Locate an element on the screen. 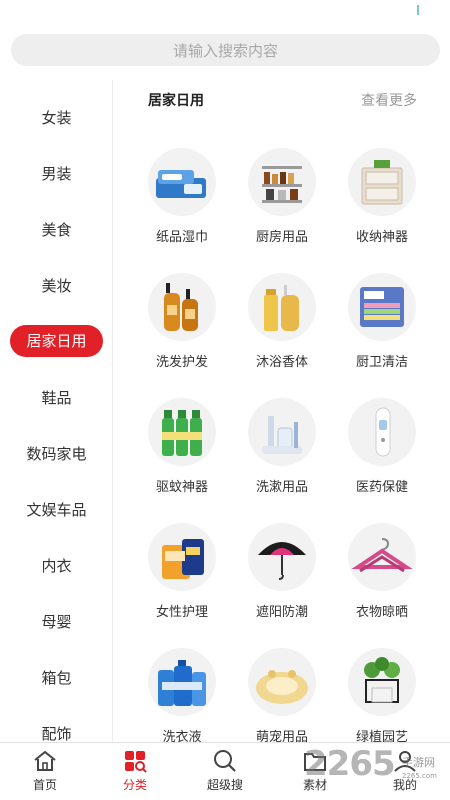  home-icon is located at coordinates (45, 760).